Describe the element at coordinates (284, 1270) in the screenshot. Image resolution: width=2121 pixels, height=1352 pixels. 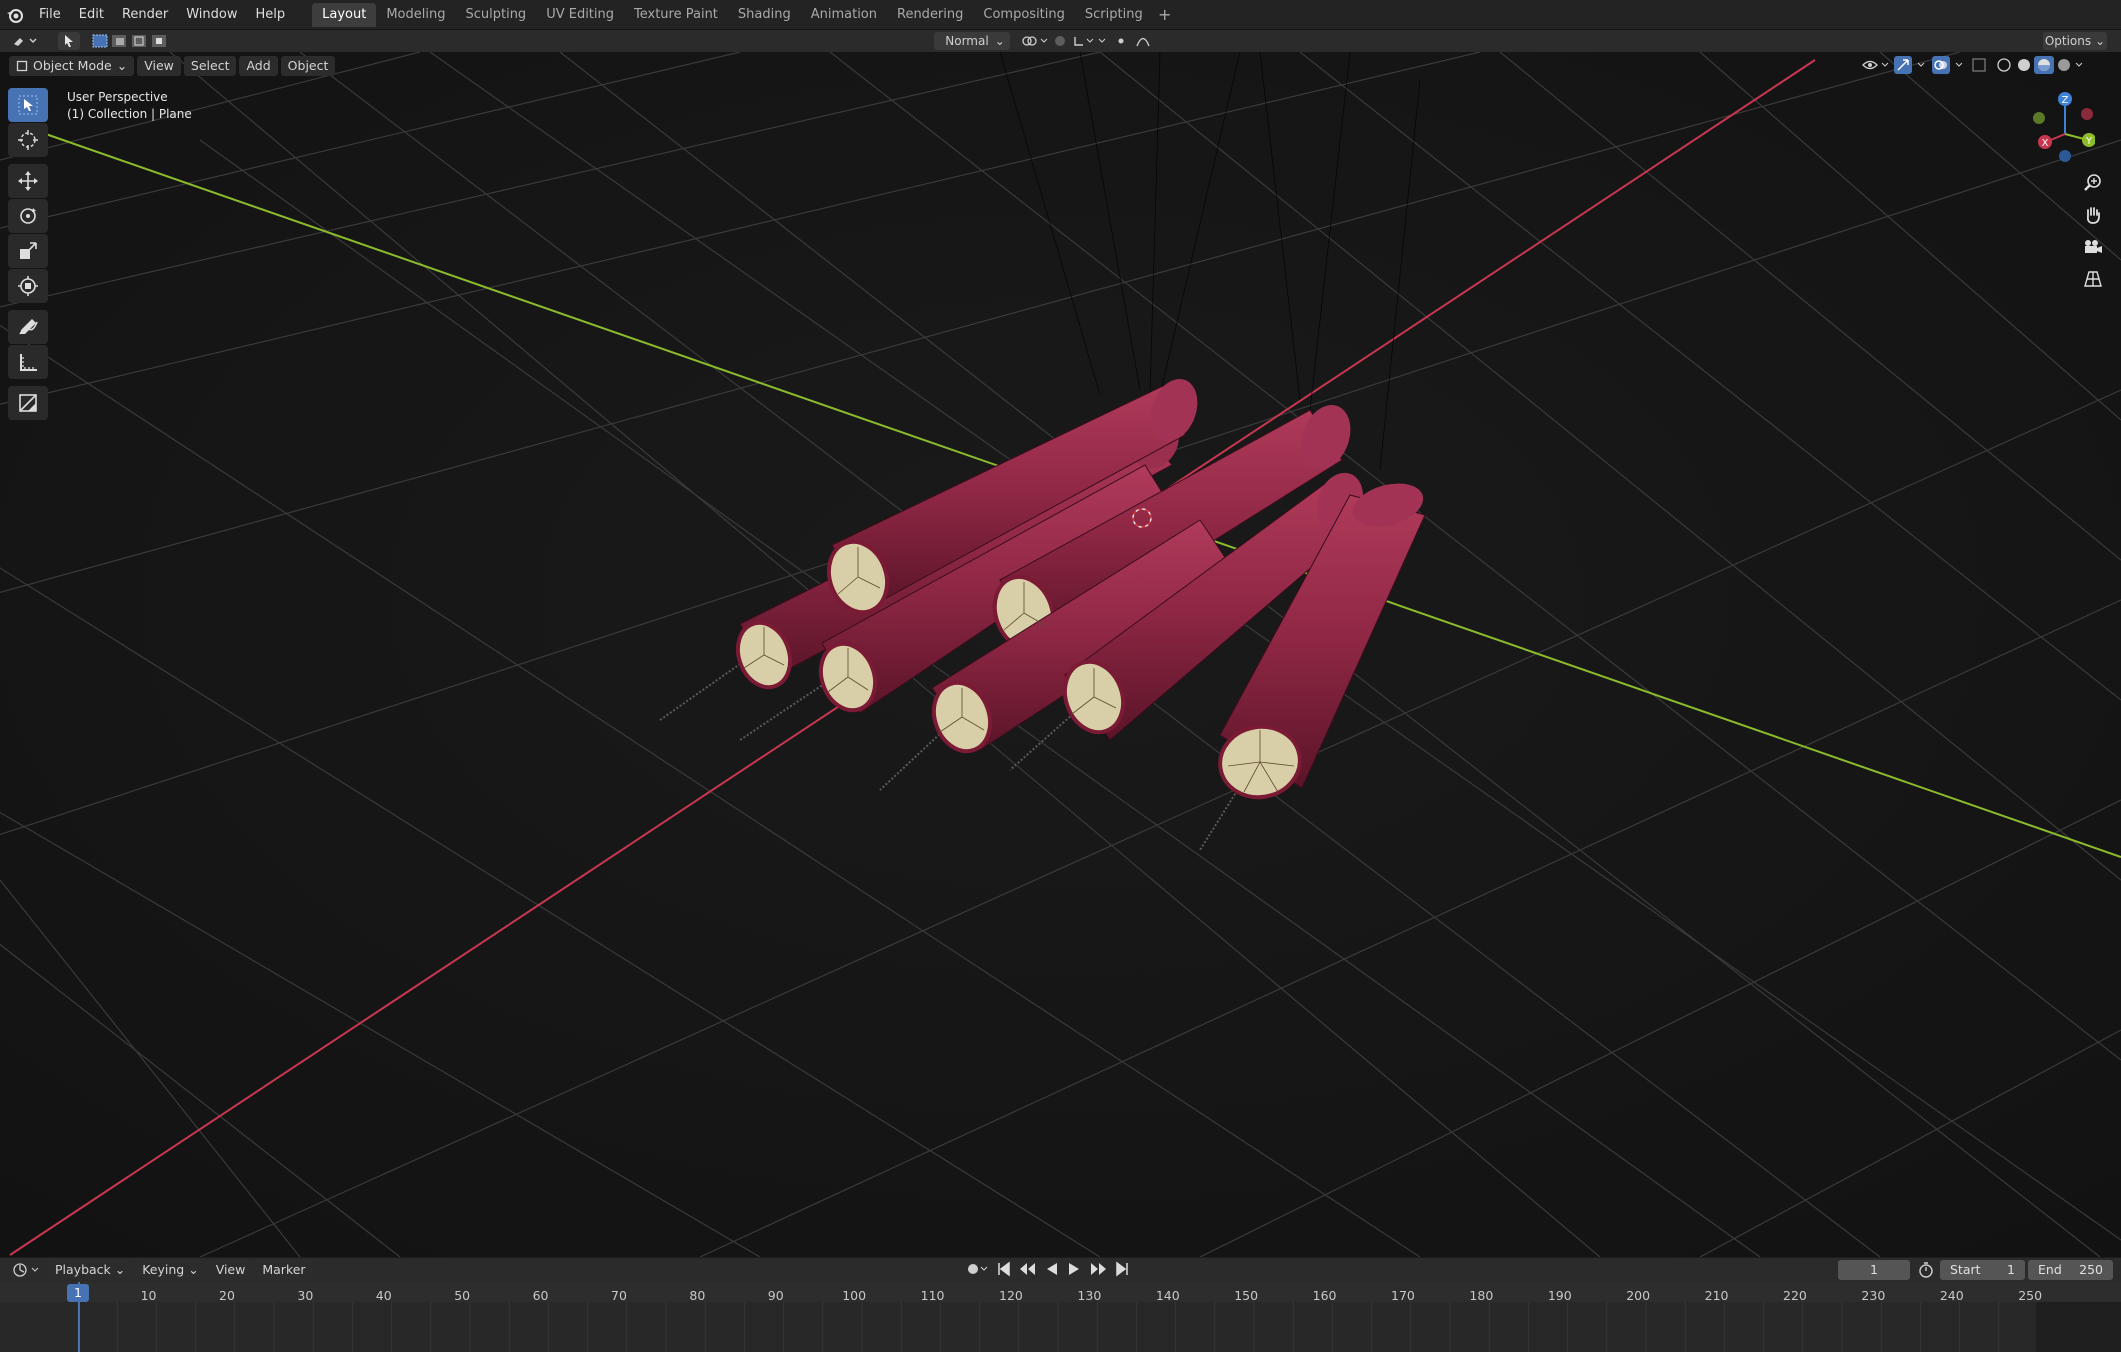
I see `marker-menu: Marker` at that location.